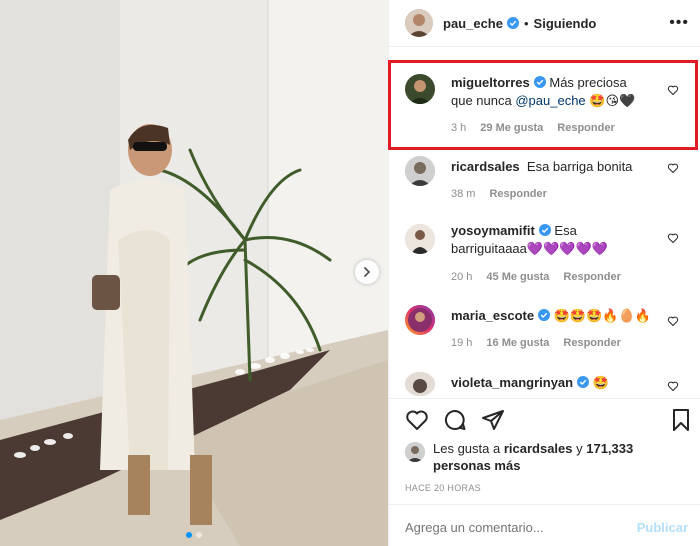 The image size is (700, 546). I want to click on carousel-dot, so click(199, 535).